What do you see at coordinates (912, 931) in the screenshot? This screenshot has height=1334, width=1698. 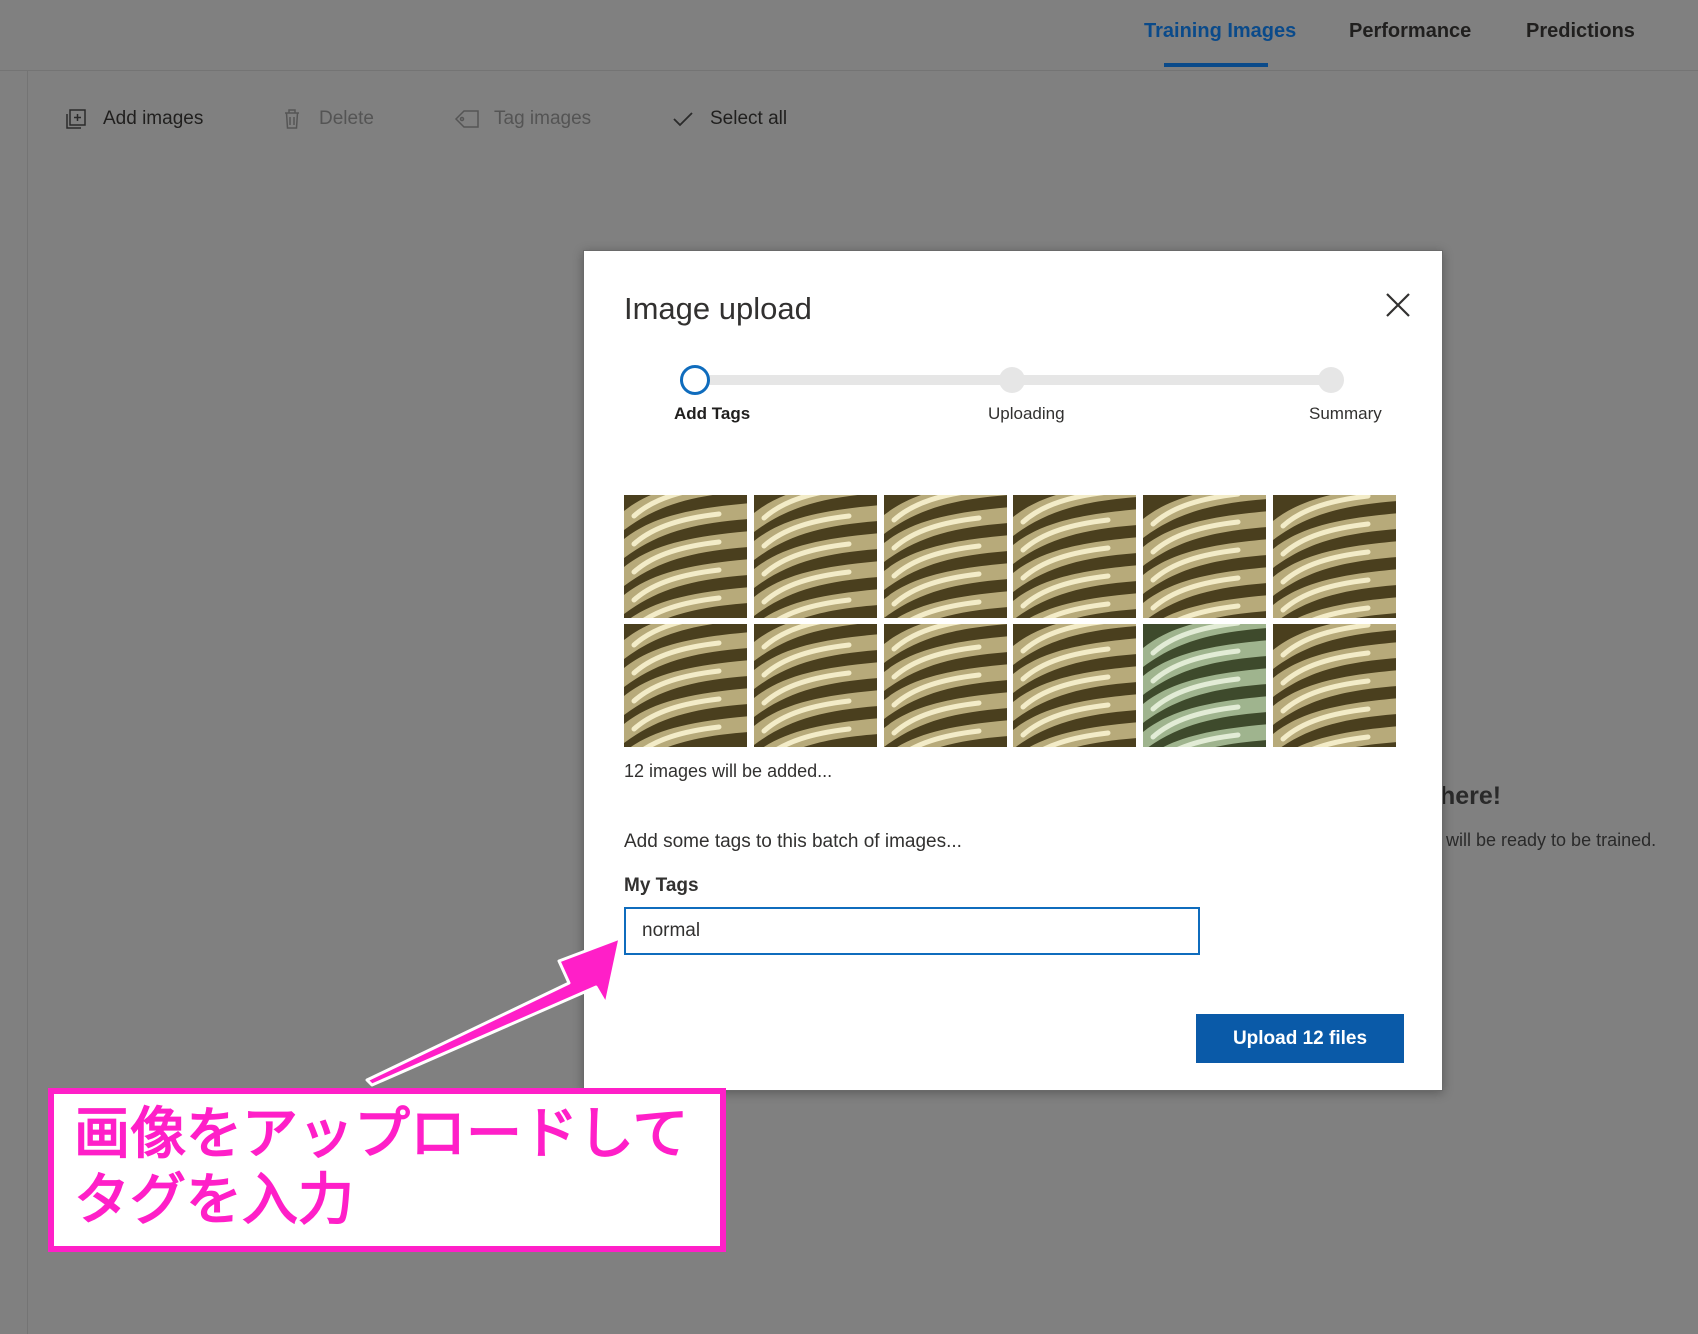 I see `my-tags-input` at bounding box center [912, 931].